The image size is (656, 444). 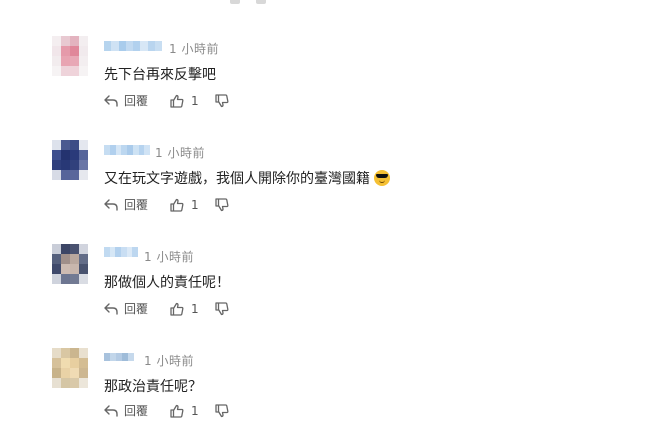 I want to click on comment-text: 那做個人的責任呢！, so click(x=167, y=282).